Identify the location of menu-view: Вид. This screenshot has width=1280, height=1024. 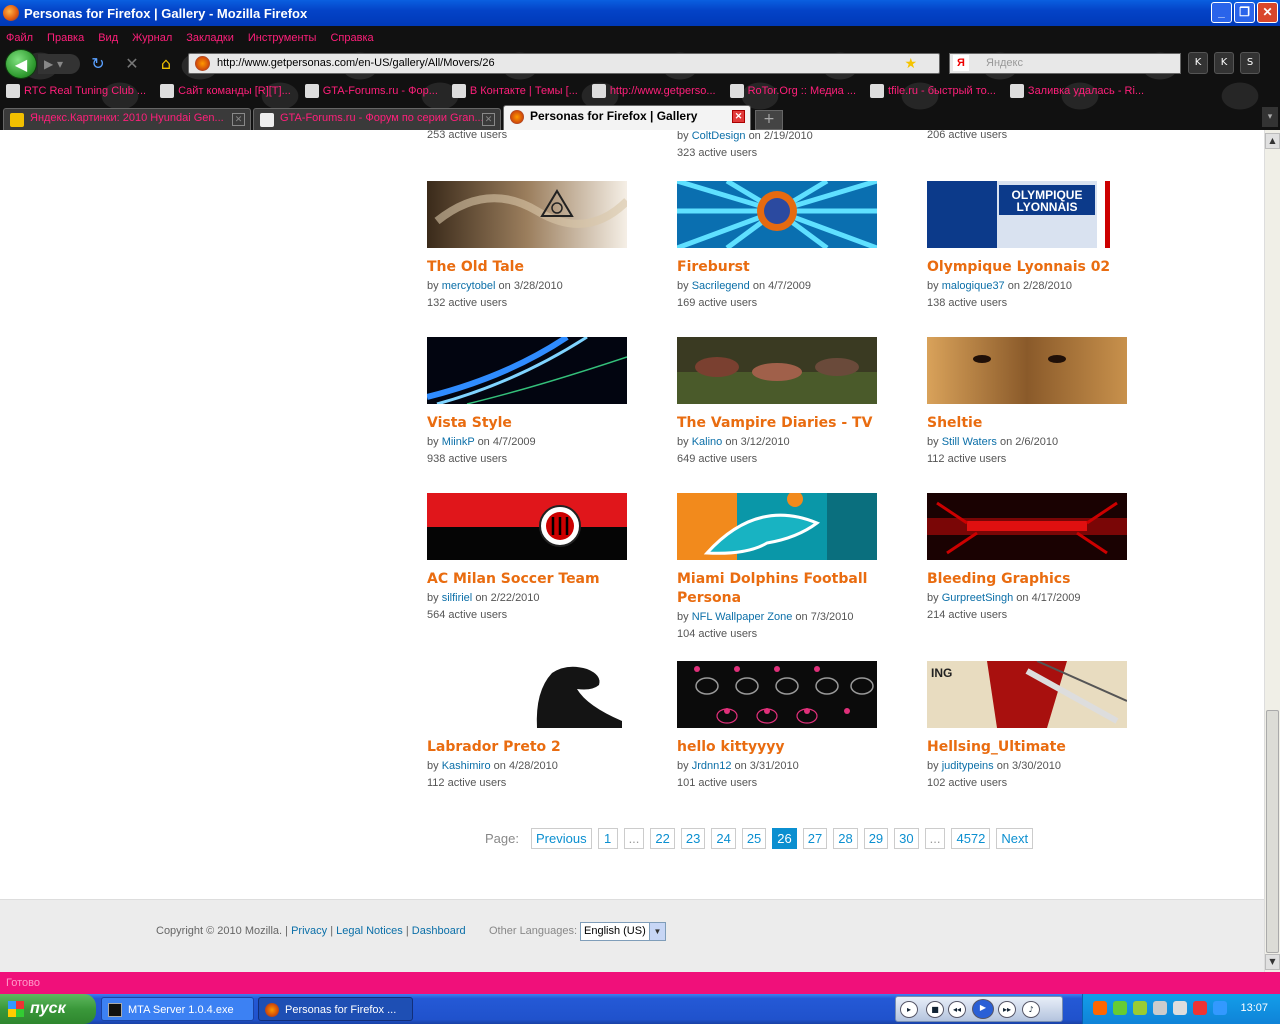
(108, 38).